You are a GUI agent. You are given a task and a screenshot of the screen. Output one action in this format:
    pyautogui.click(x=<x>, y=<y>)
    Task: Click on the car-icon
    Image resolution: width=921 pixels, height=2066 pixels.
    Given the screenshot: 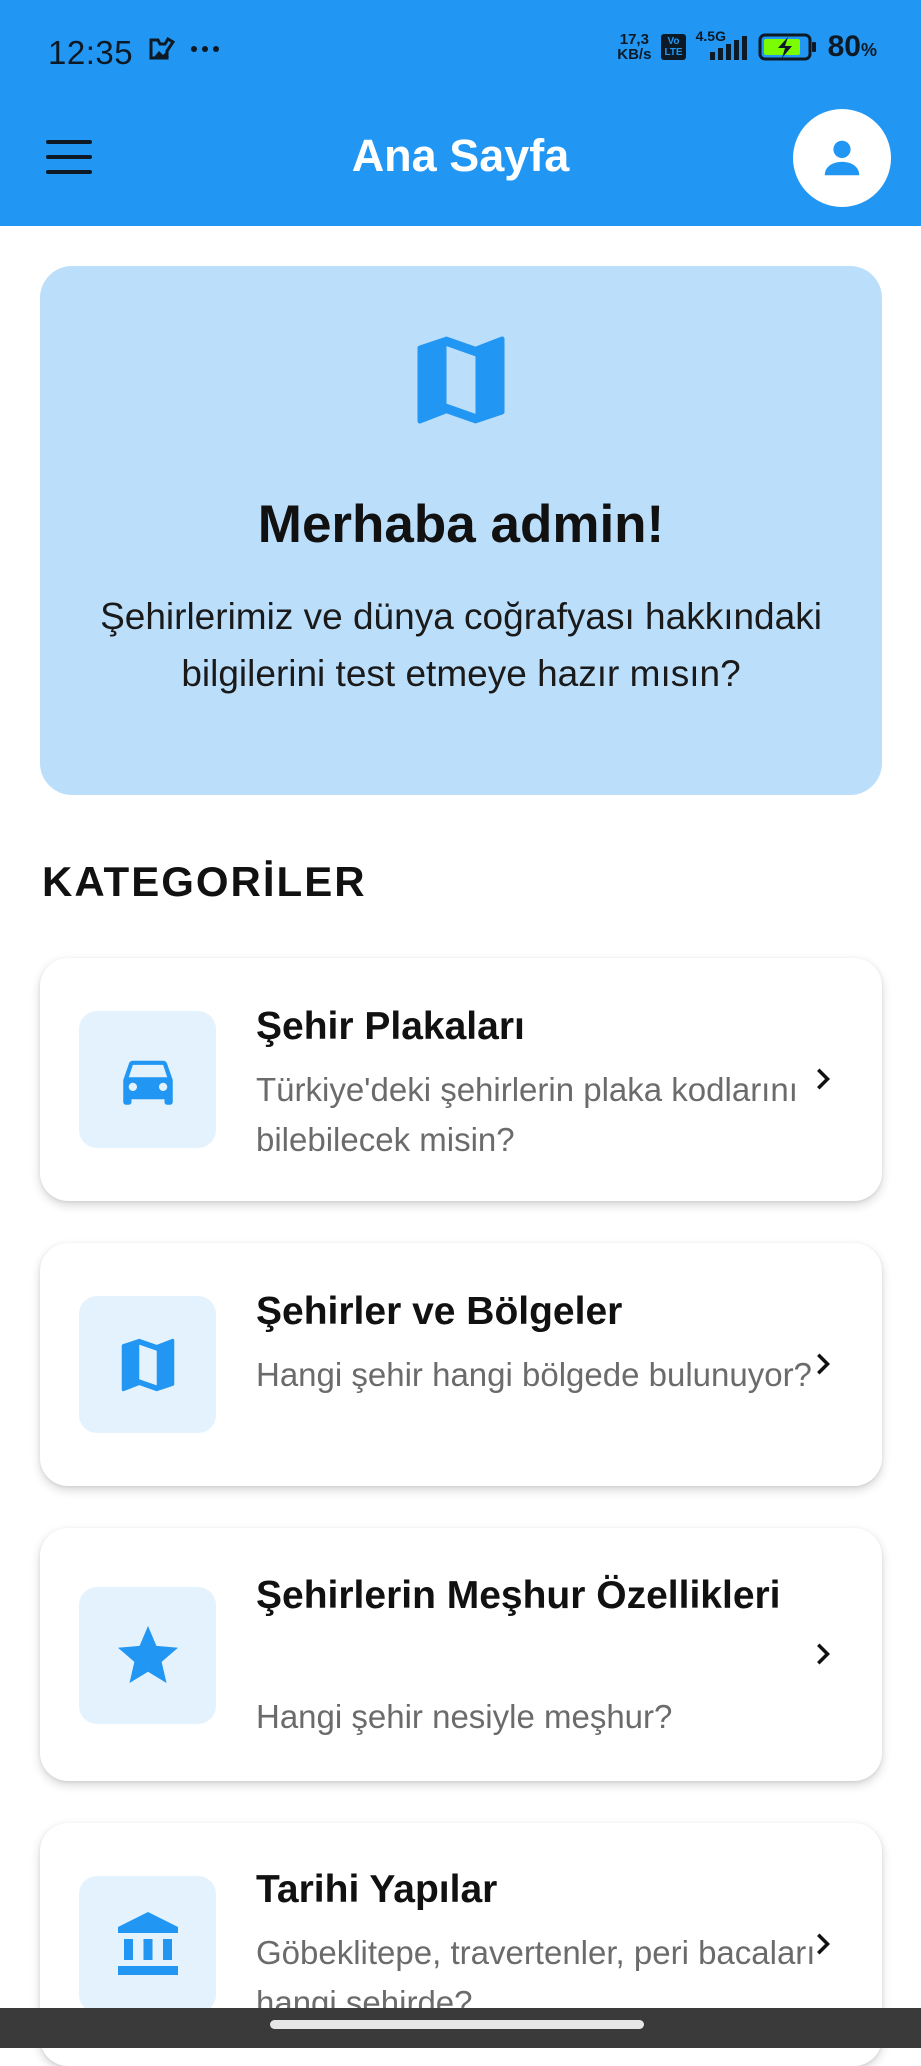 What is the action you would take?
    pyautogui.click(x=147, y=1082)
    